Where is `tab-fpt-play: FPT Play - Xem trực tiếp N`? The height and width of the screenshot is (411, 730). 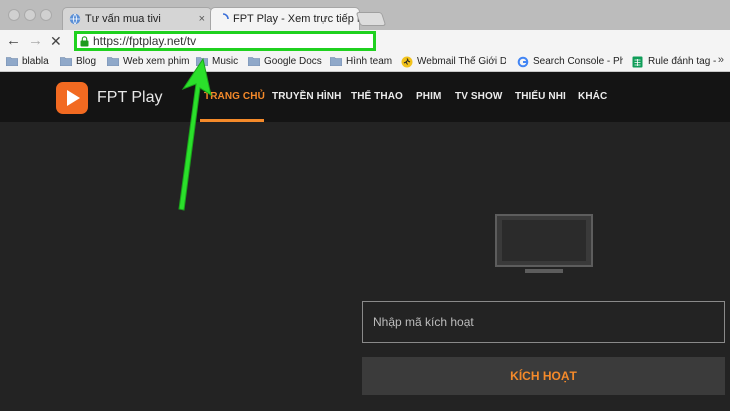
tab-fpt-play: FPT Play - Xem trực tiếp N is located at coordinates (285, 18).